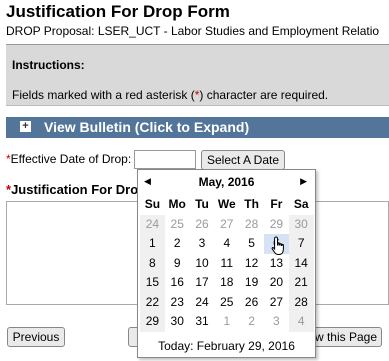 The height and width of the screenshot is (361, 389). Describe the element at coordinates (226, 182) in the screenshot. I see `calendar-month-label: May, 2016` at that location.